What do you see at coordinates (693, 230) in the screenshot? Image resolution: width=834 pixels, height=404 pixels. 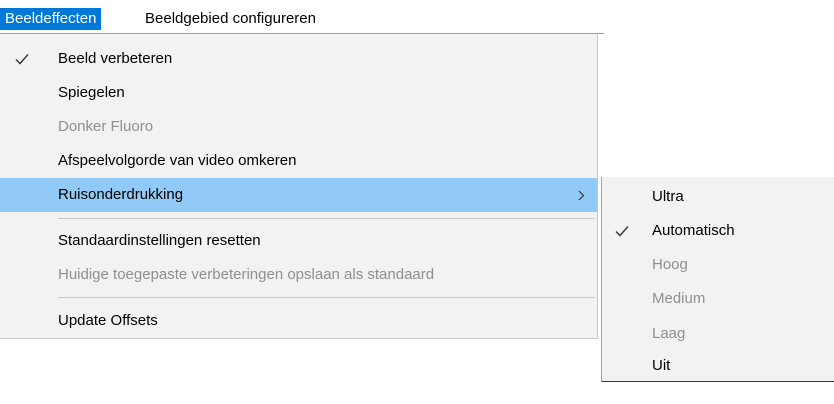 I see `submenu-item-label: Automatisch` at bounding box center [693, 230].